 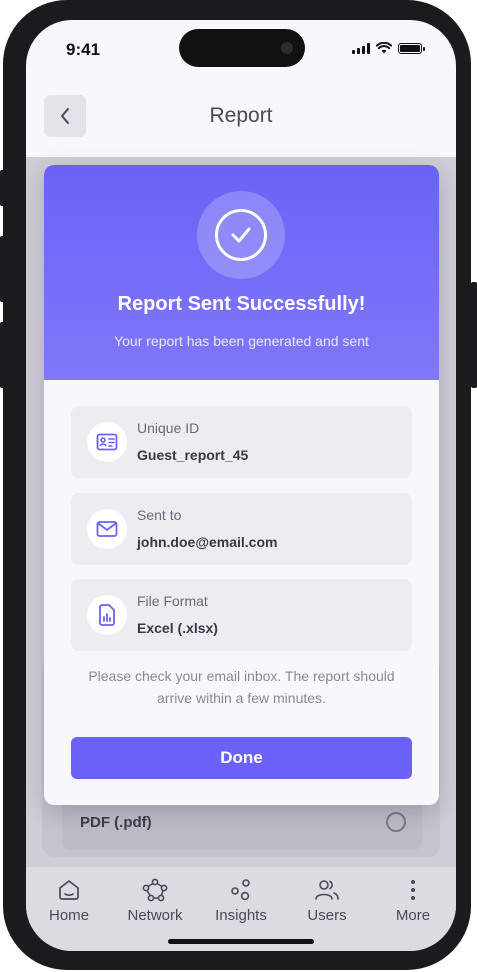 I want to click on note-line-2: arrive within a few minutes., so click(x=241, y=698).